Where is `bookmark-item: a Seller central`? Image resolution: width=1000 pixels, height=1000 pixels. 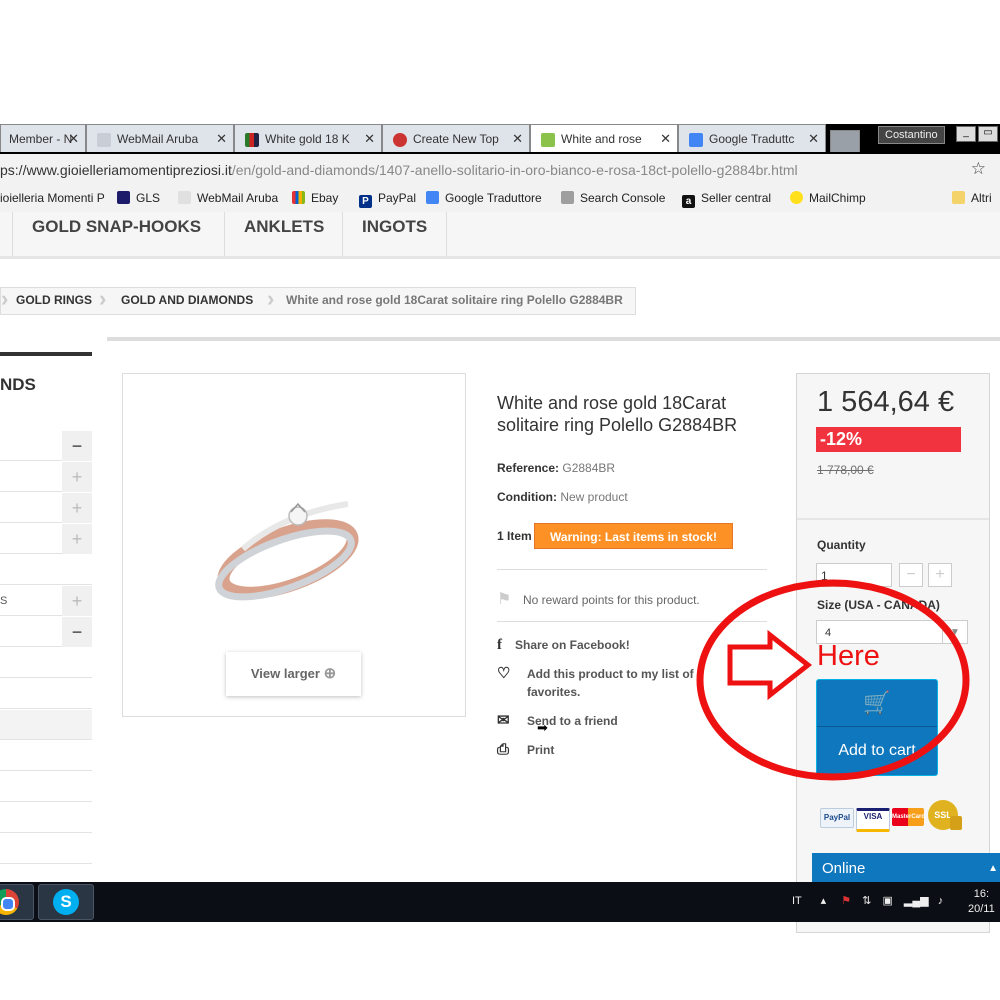
bookmark-item: a Seller central is located at coordinates (726, 199).